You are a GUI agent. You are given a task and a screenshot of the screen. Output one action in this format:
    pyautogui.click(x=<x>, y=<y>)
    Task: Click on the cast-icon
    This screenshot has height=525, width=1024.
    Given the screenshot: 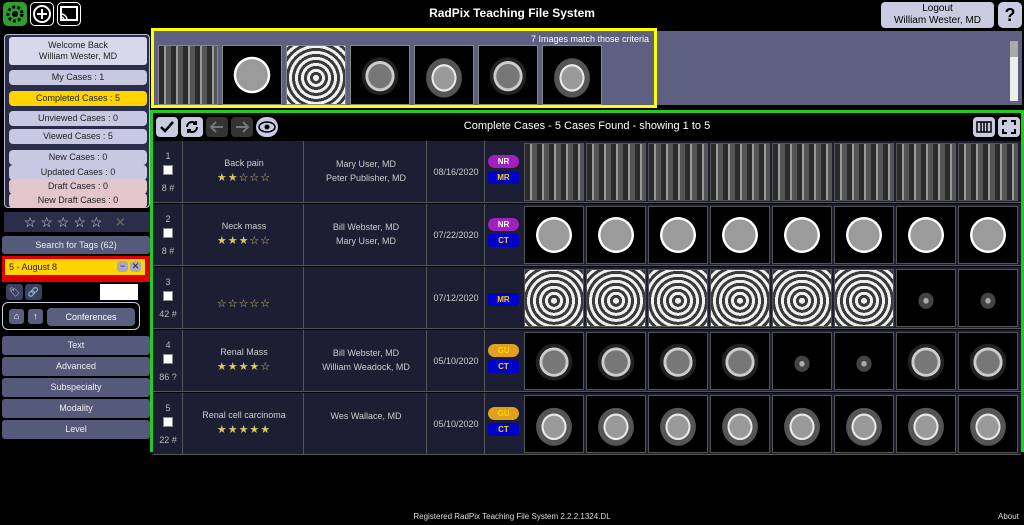 What is the action you would take?
    pyautogui.click(x=69, y=14)
    